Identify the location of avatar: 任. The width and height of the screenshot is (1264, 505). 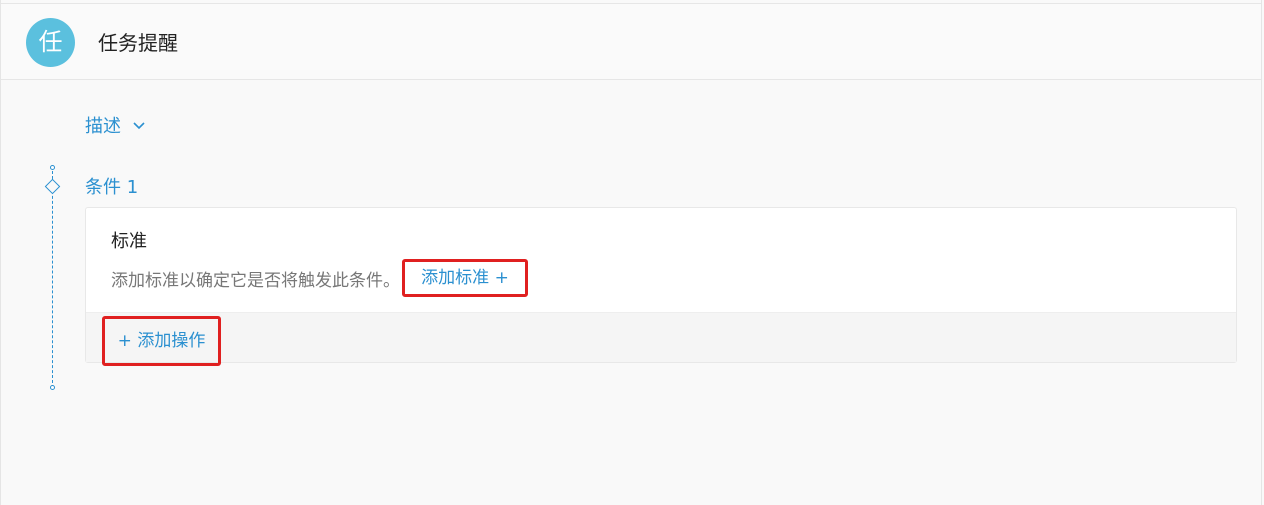
(50, 42).